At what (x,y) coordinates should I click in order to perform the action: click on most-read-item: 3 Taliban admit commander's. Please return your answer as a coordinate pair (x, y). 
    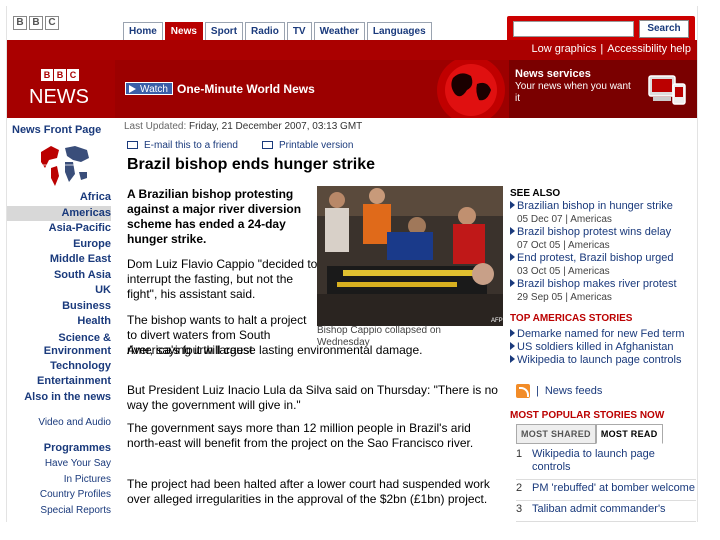
    Looking at the image, I should click on (606, 511).